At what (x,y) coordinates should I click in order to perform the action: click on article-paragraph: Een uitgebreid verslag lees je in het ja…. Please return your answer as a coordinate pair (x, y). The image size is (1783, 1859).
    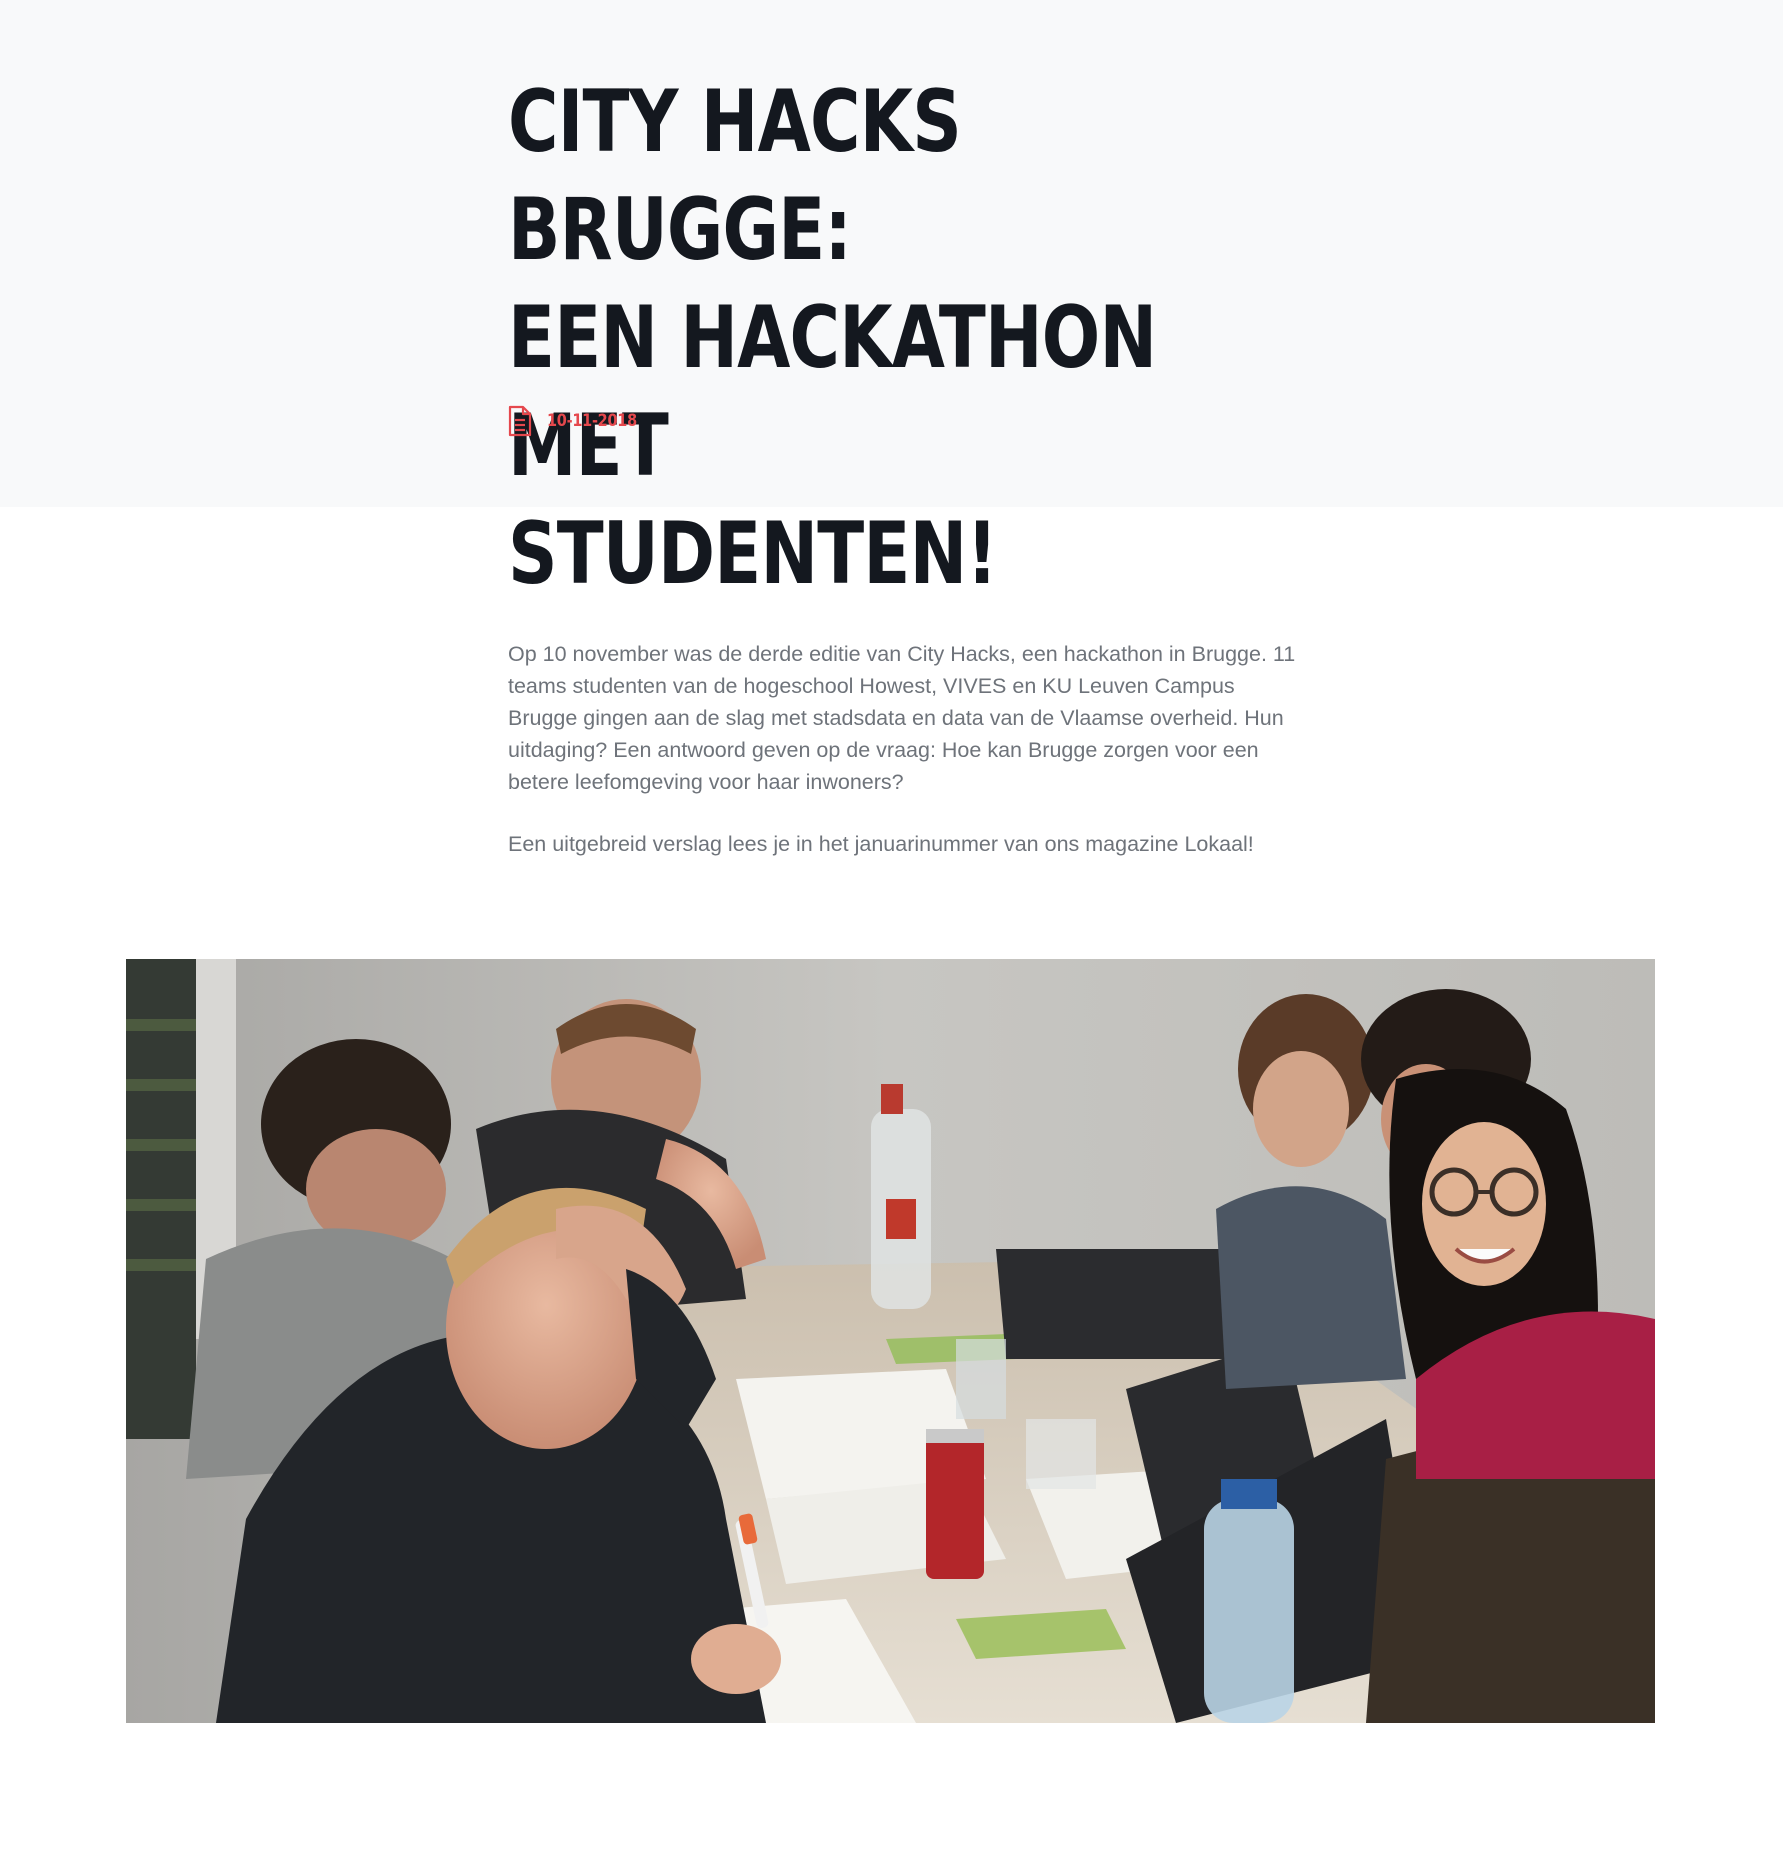
    Looking at the image, I should click on (881, 844).